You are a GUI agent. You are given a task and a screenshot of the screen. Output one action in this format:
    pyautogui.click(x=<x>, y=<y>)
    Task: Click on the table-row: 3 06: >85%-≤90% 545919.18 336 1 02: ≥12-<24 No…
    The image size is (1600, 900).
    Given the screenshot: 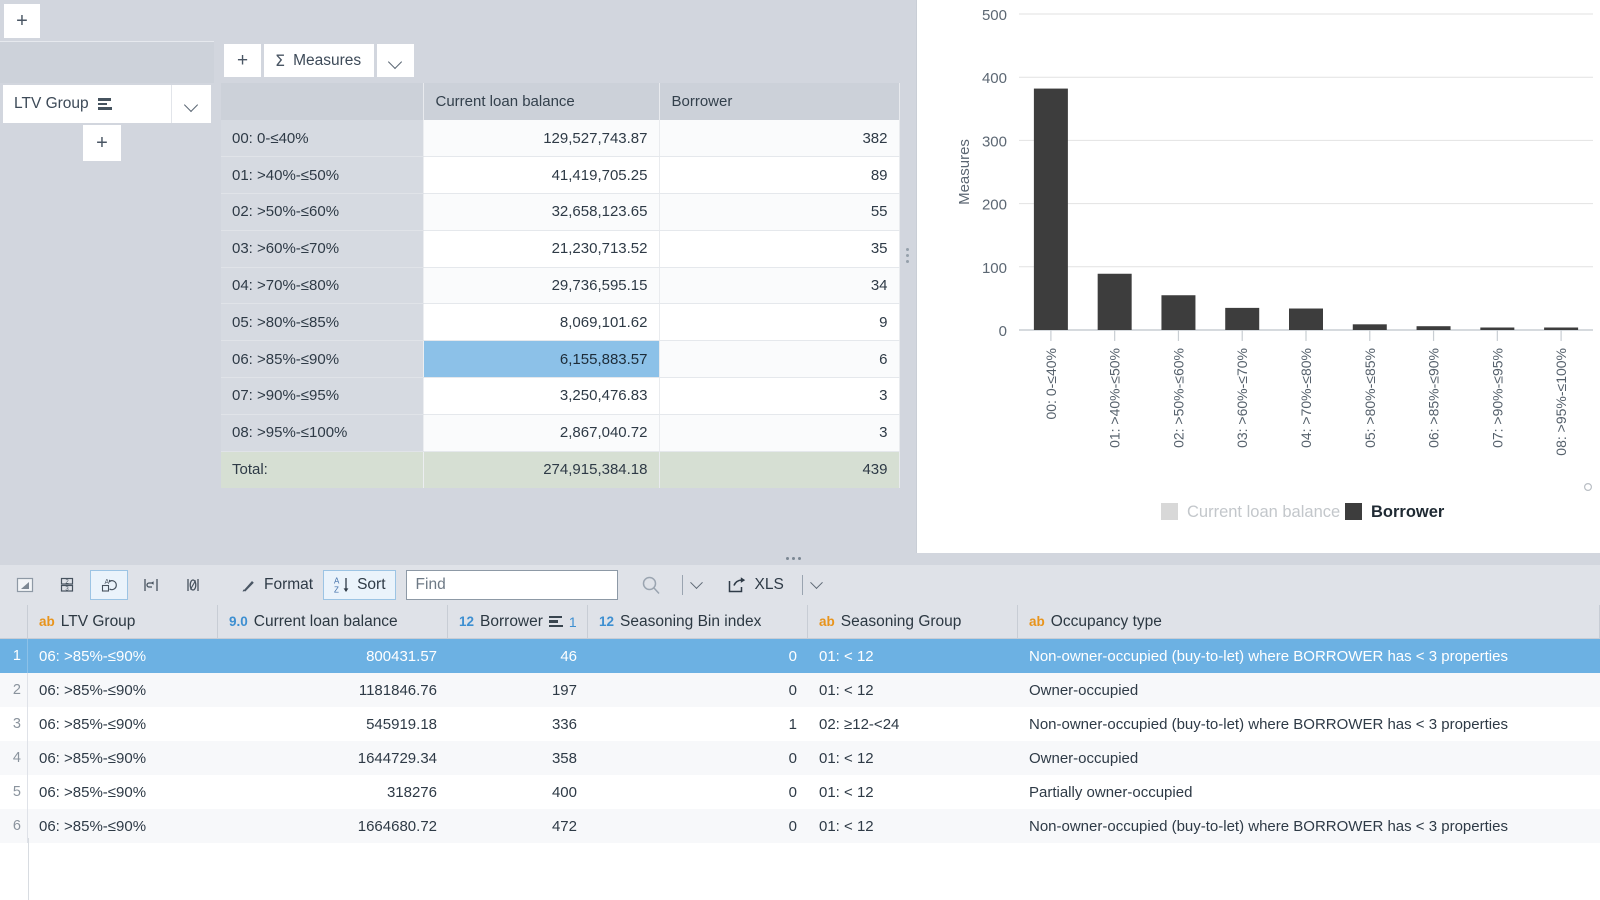 What is the action you would take?
    pyautogui.click(x=800, y=724)
    